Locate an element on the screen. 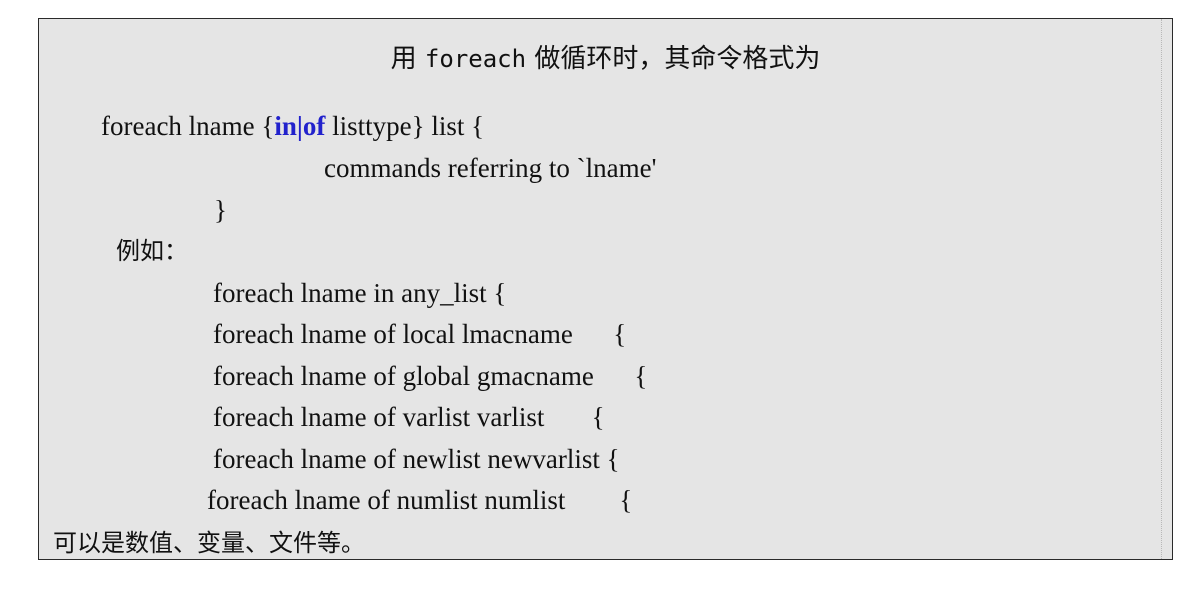 The width and height of the screenshot is (1202, 596). example-label: 例如： is located at coordinates (152, 251).